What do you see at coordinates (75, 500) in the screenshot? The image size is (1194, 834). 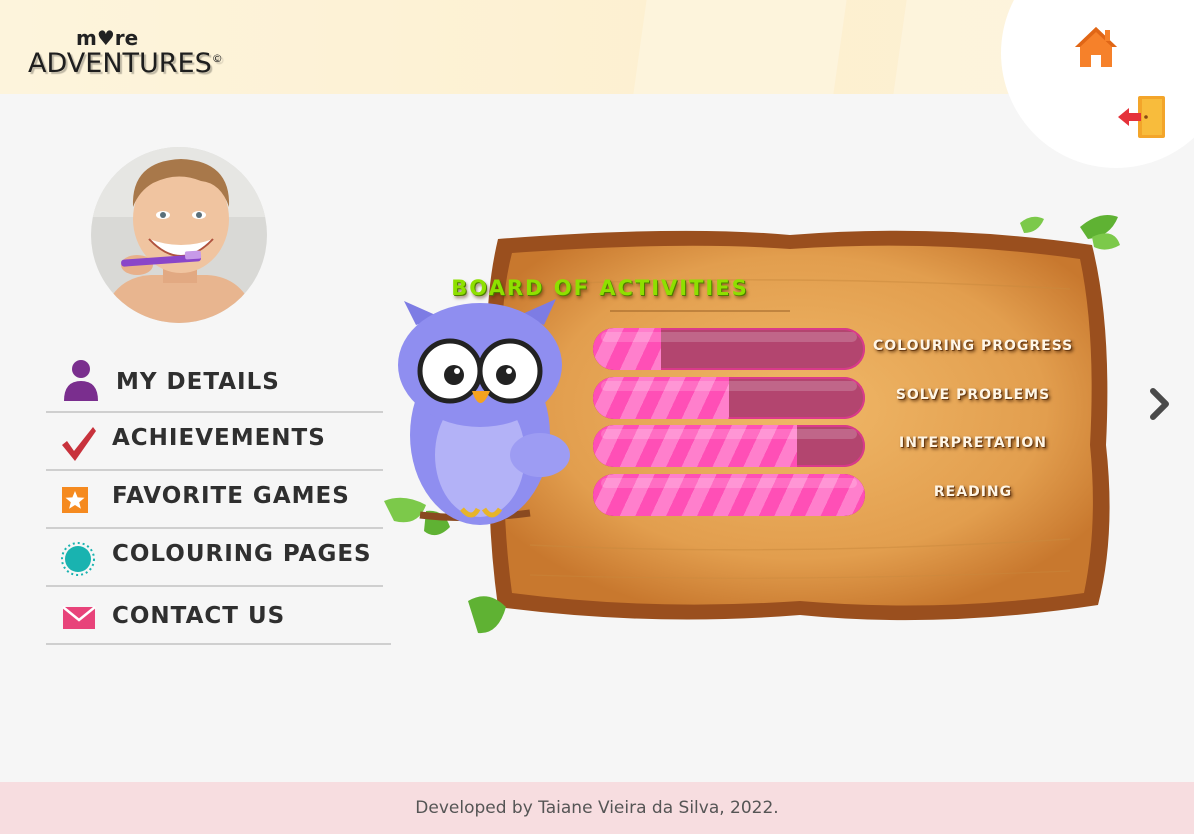 I see `star-icon` at bounding box center [75, 500].